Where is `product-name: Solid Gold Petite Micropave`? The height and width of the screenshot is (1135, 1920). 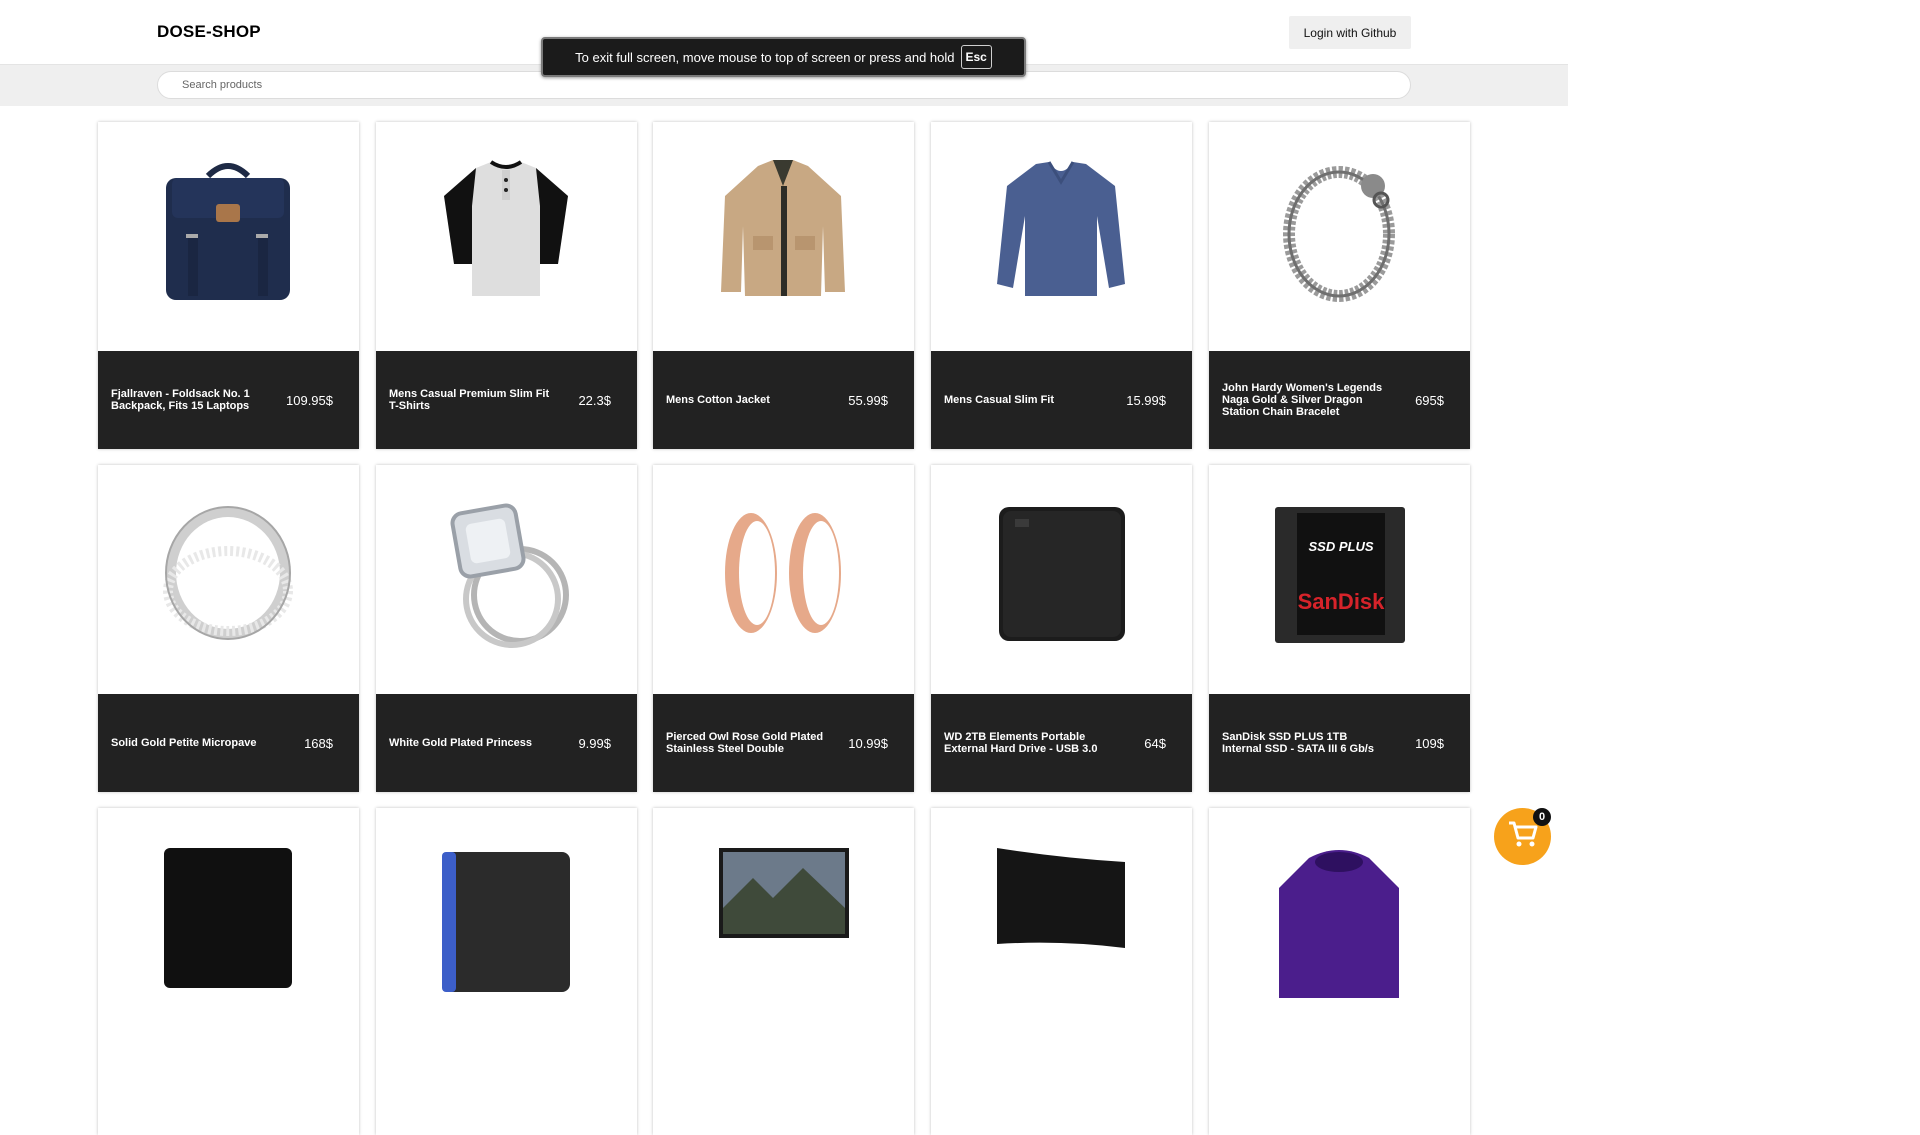
product-name: Solid Gold Petite Micropave is located at coordinates (184, 743).